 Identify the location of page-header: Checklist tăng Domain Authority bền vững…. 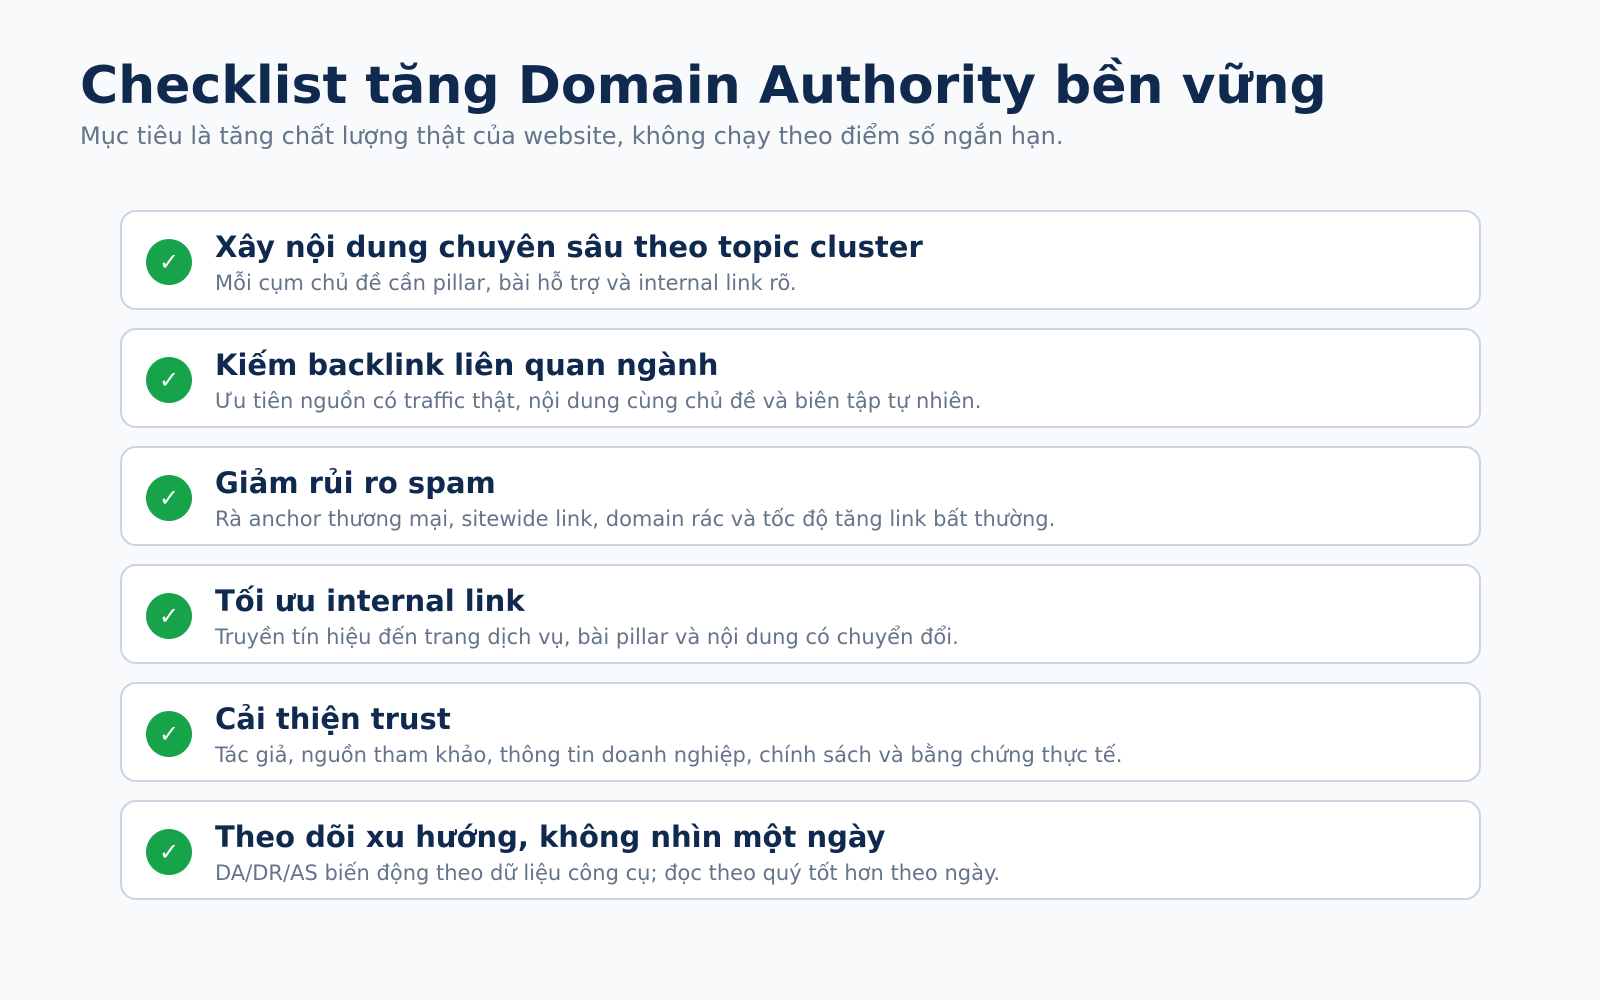
(800, 102).